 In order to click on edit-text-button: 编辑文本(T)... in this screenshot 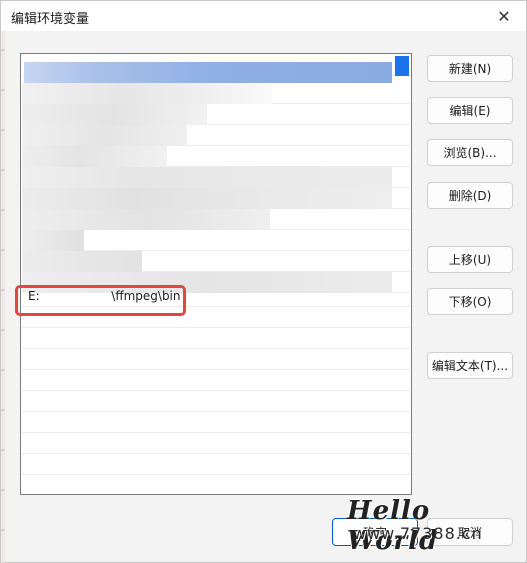, I will do `click(470, 365)`.